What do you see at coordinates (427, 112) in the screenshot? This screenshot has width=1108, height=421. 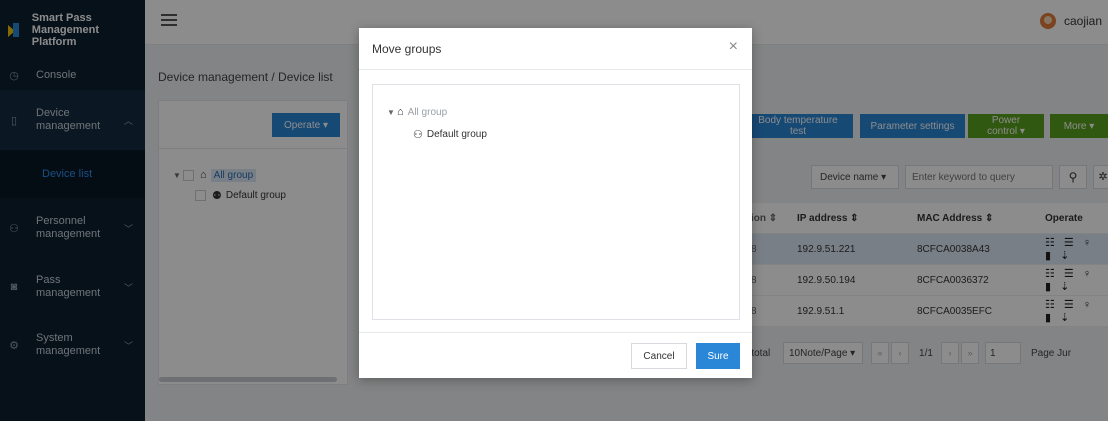 I see `tree-node-label: All group` at bounding box center [427, 112].